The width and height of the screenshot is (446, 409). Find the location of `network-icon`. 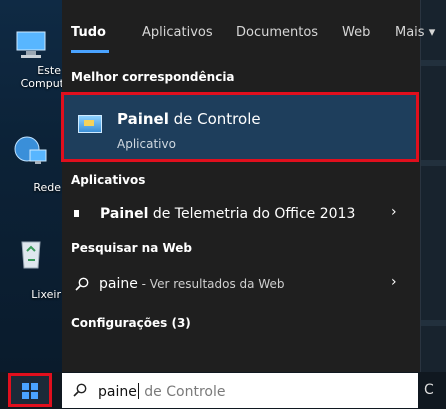

network-icon is located at coordinates (30, 150).